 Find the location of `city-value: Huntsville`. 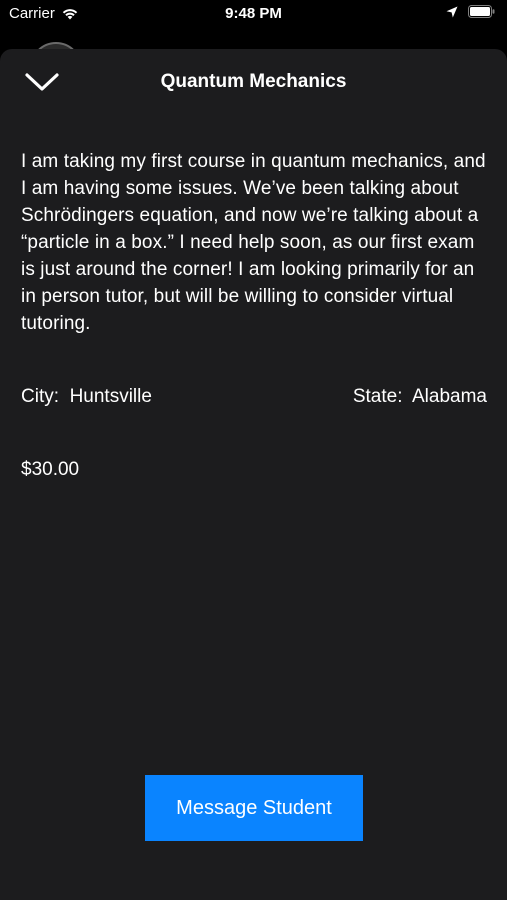

city-value: Huntsville is located at coordinates (110, 396).